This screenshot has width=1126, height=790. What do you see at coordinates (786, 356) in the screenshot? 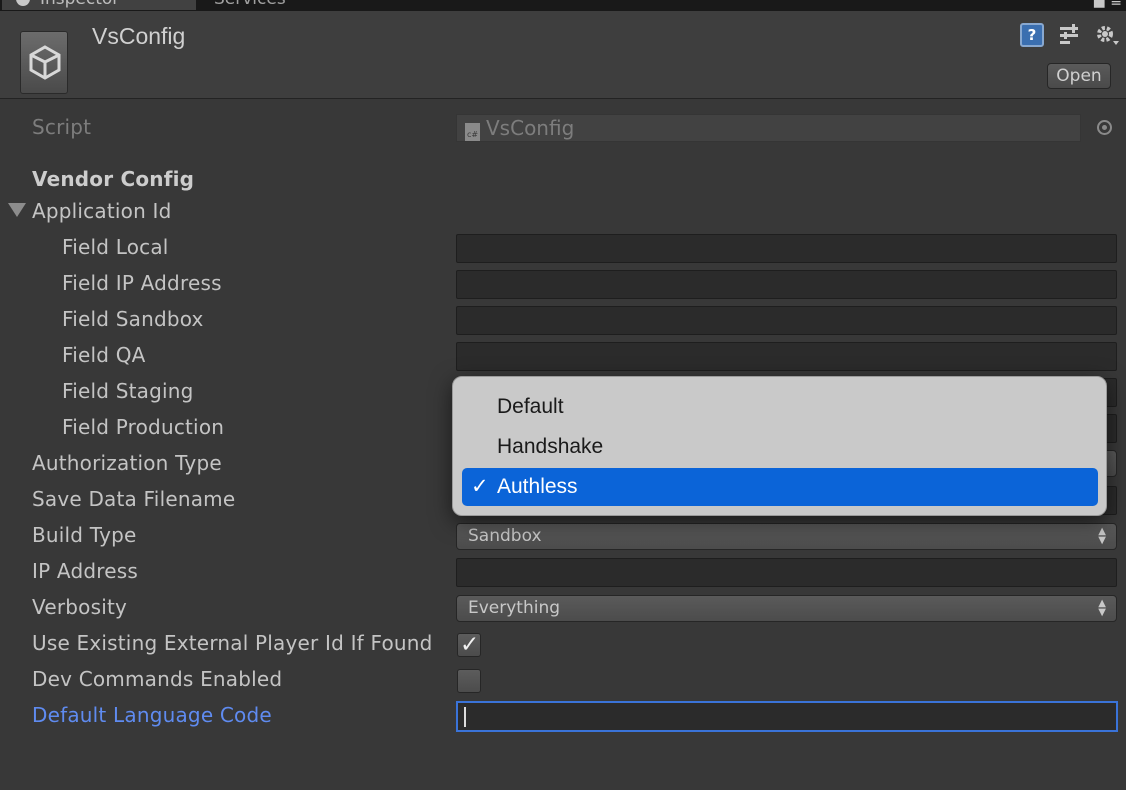
I see `field-qa-input` at bounding box center [786, 356].